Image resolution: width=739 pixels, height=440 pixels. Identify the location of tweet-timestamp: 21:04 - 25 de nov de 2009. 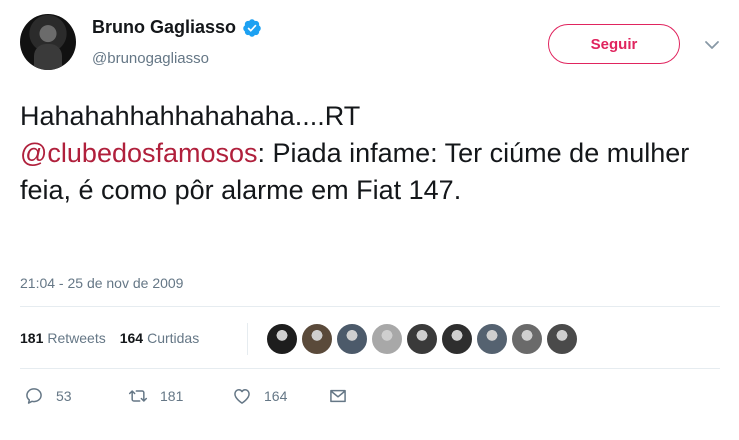
(101, 283).